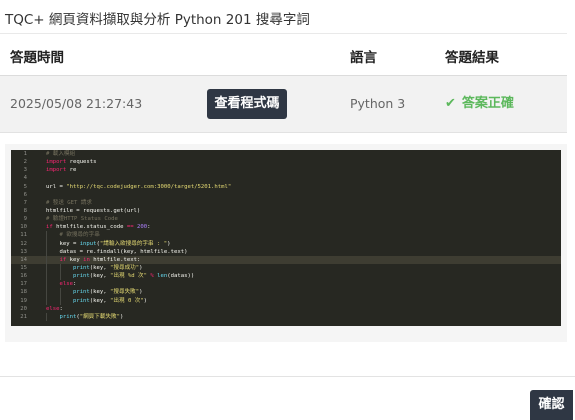 This screenshot has height=420, width=575. I want to click on line-number: 10, so click(23, 227).